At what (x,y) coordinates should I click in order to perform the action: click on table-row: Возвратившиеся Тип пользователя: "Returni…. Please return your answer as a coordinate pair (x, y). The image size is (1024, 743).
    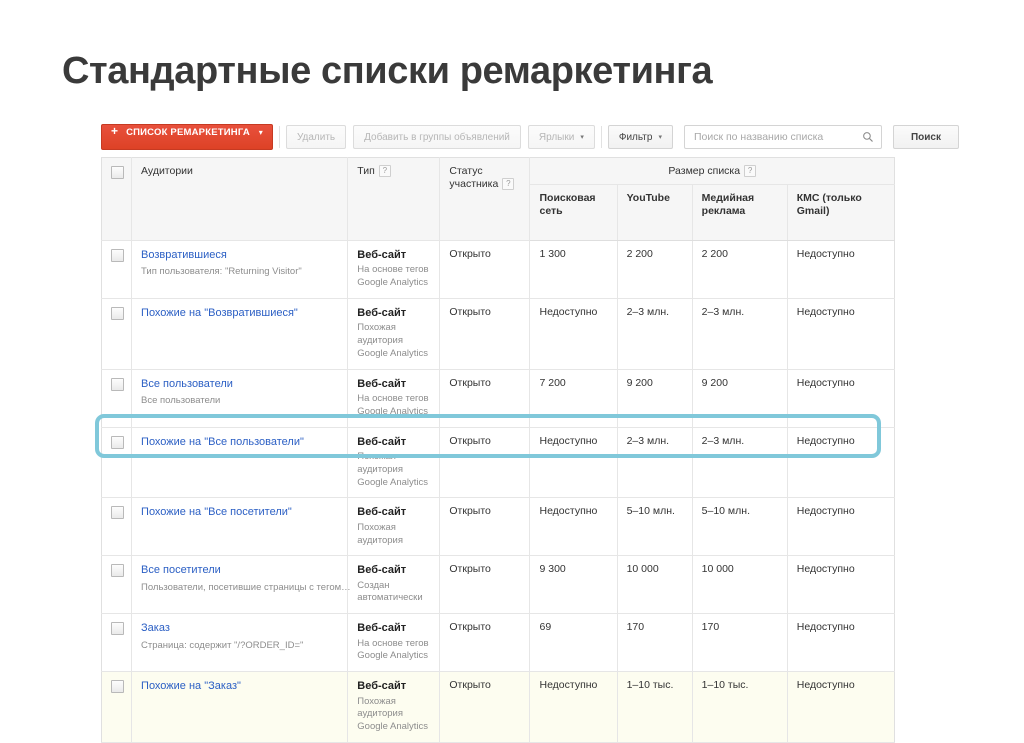
    Looking at the image, I should click on (498, 270).